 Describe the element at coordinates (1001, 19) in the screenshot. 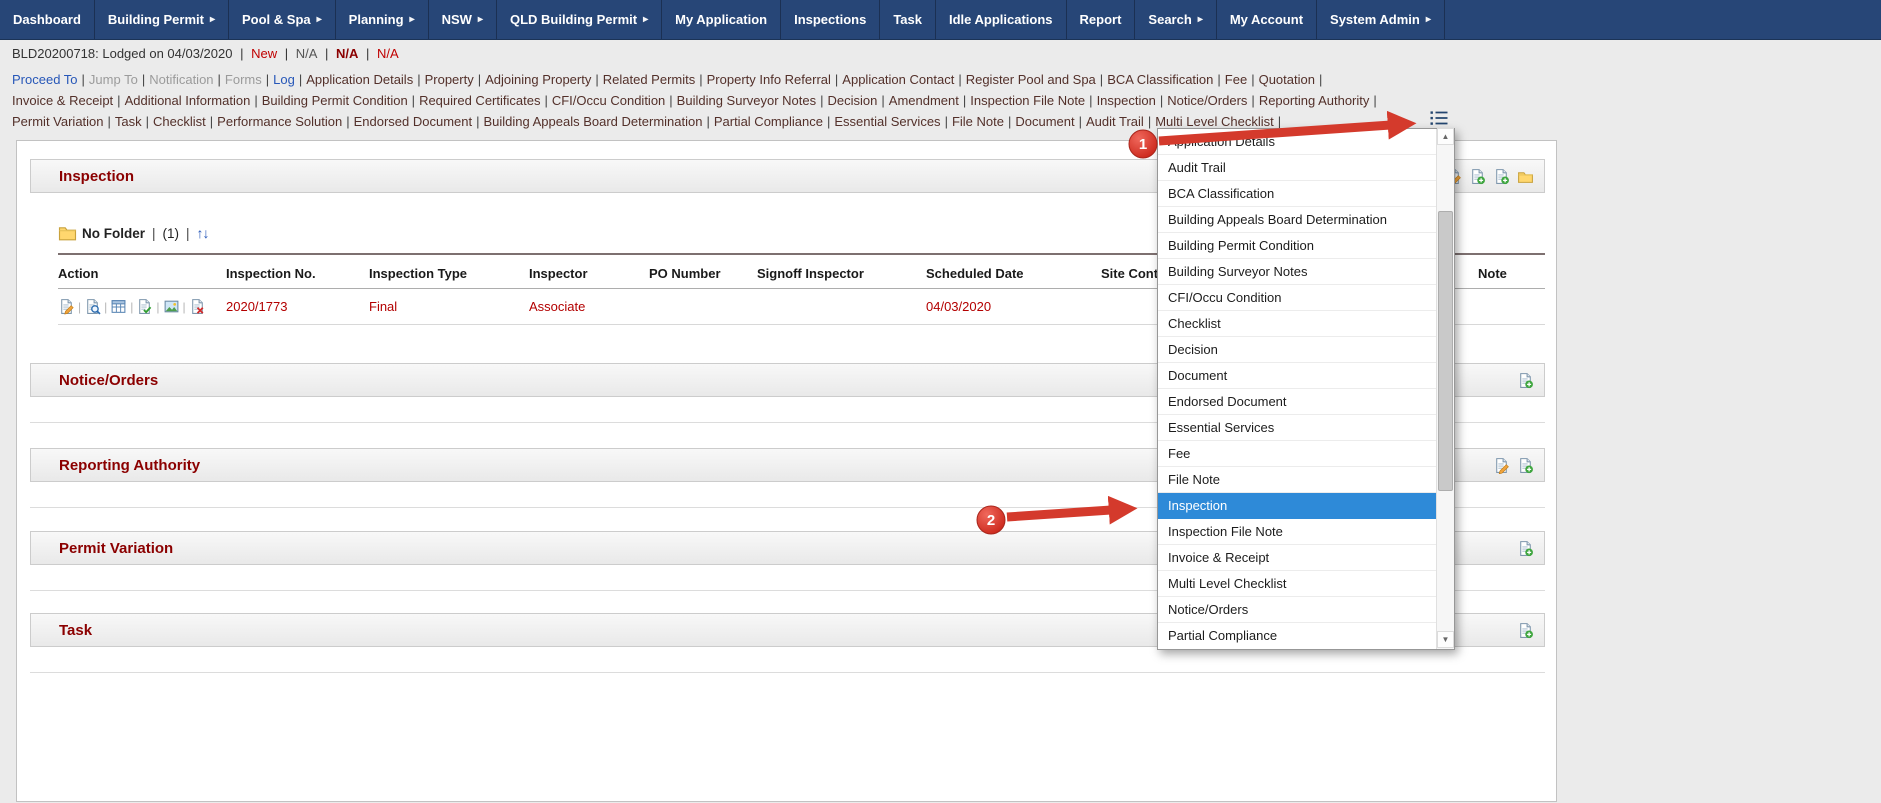

I see `nav-item-idle-applications: Idle Applications` at that location.